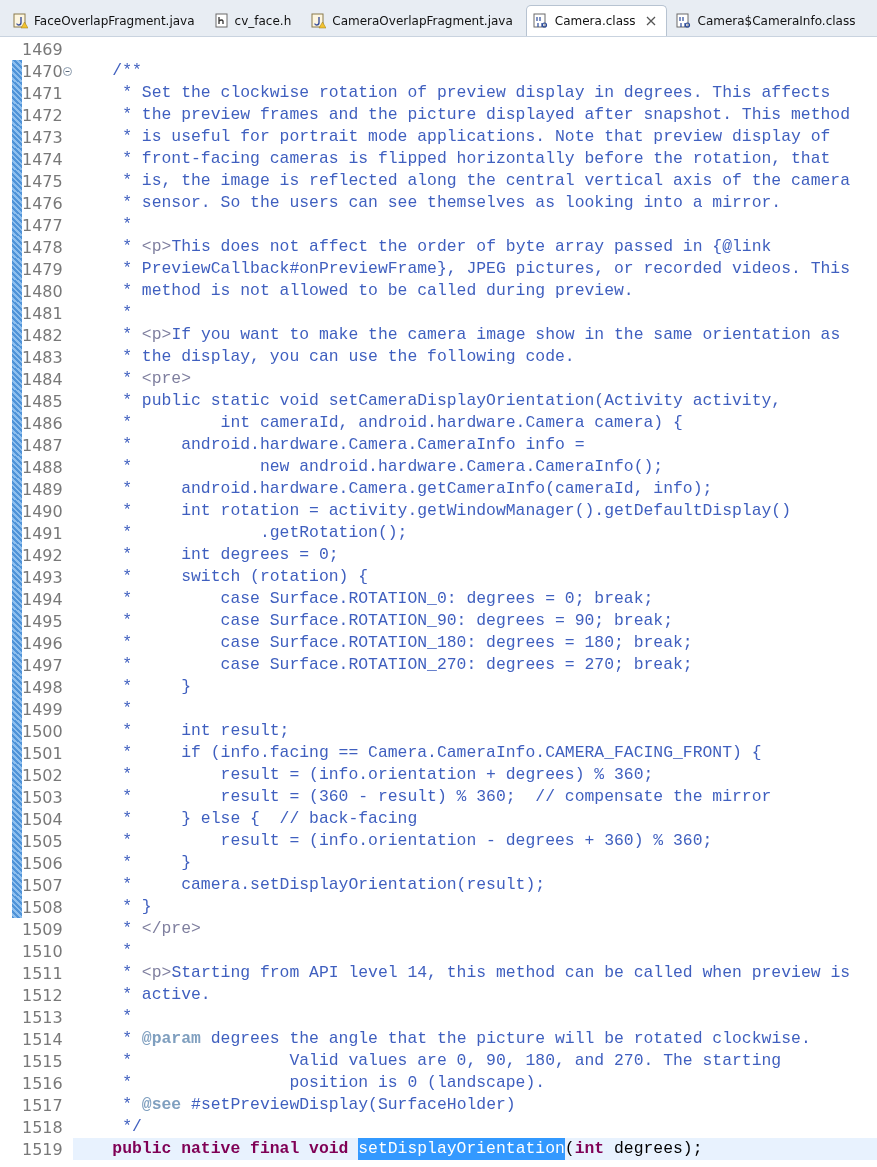  I want to click on code-line: * position is 0 (landscape)., so click(334, 1083).